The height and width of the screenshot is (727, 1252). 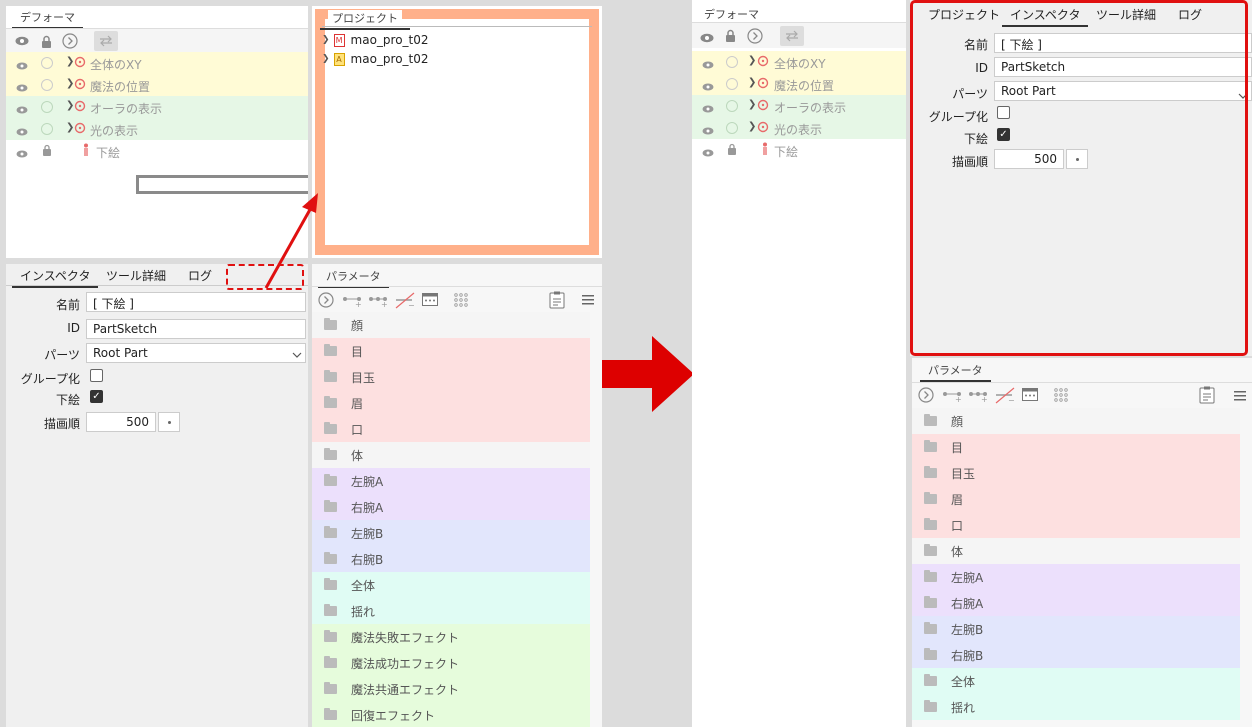 I want to click on list-item: ❯ A mao_pro_t02, so click(x=452, y=59).